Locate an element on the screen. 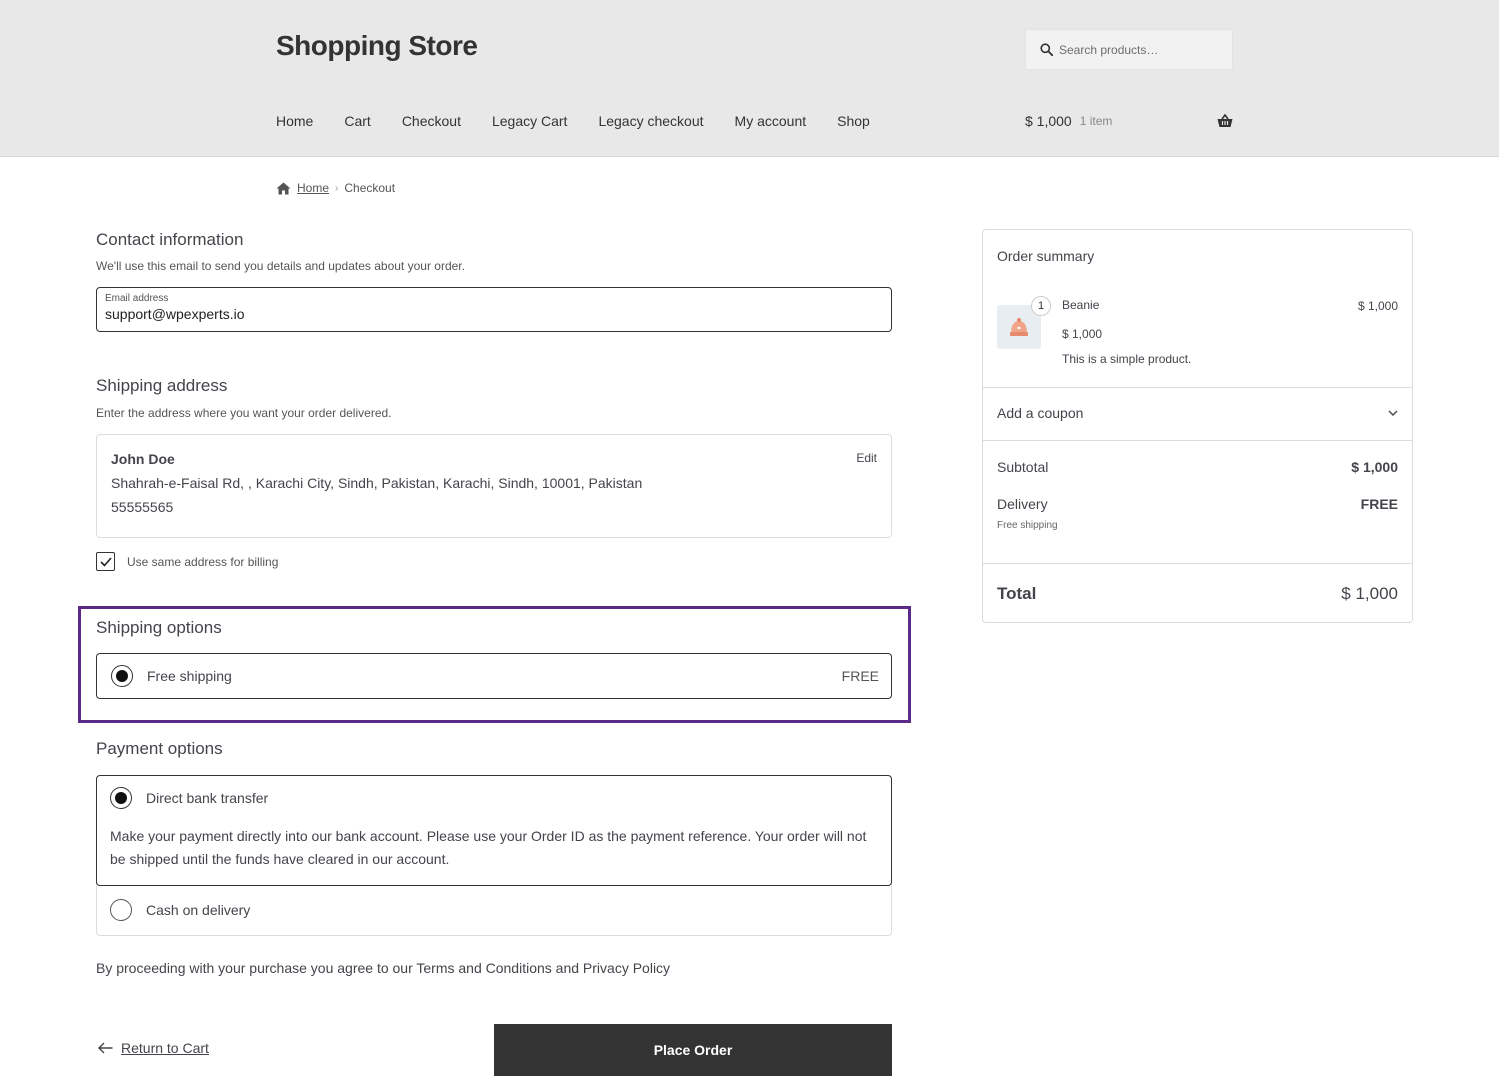  delivery-value: FREE is located at coordinates (1379, 504).